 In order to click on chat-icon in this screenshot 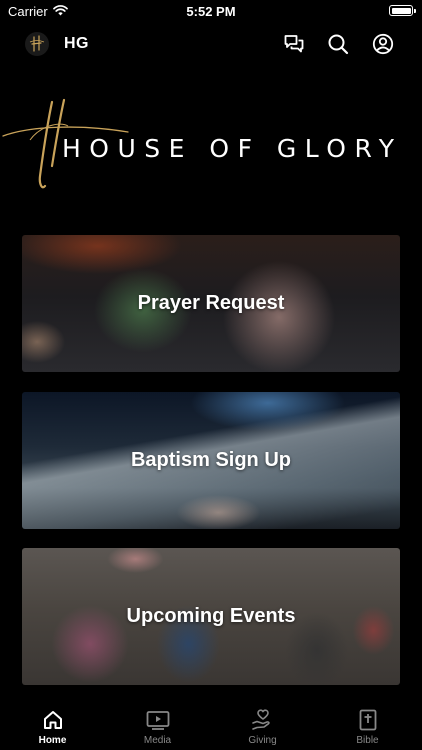, I will do `click(294, 44)`.